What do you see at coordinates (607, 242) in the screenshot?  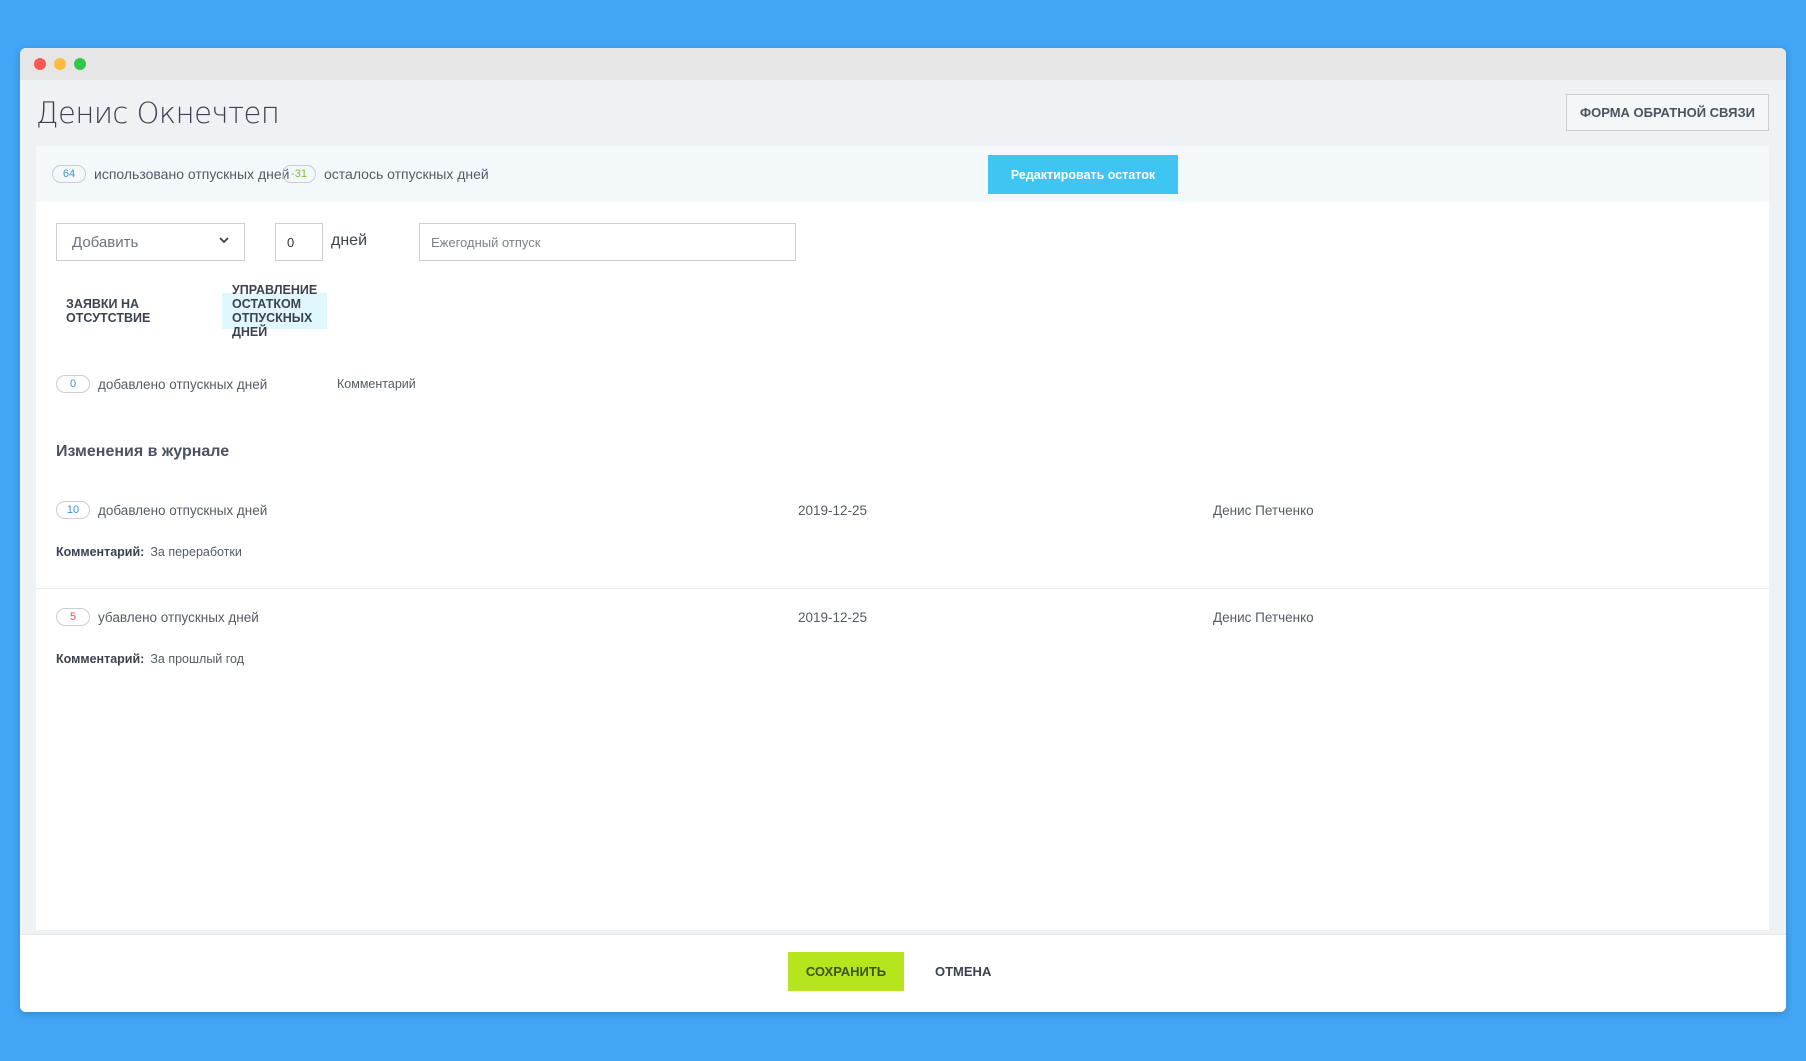 I see `leave-type-input` at bounding box center [607, 242].